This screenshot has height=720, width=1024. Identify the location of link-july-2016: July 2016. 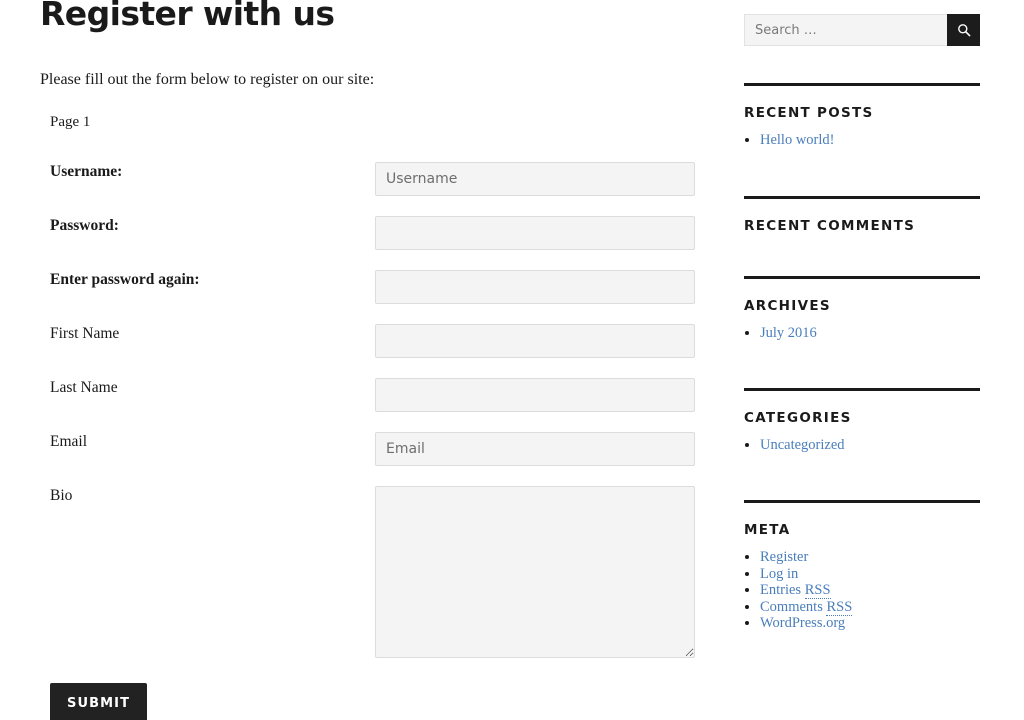
(788, 333).